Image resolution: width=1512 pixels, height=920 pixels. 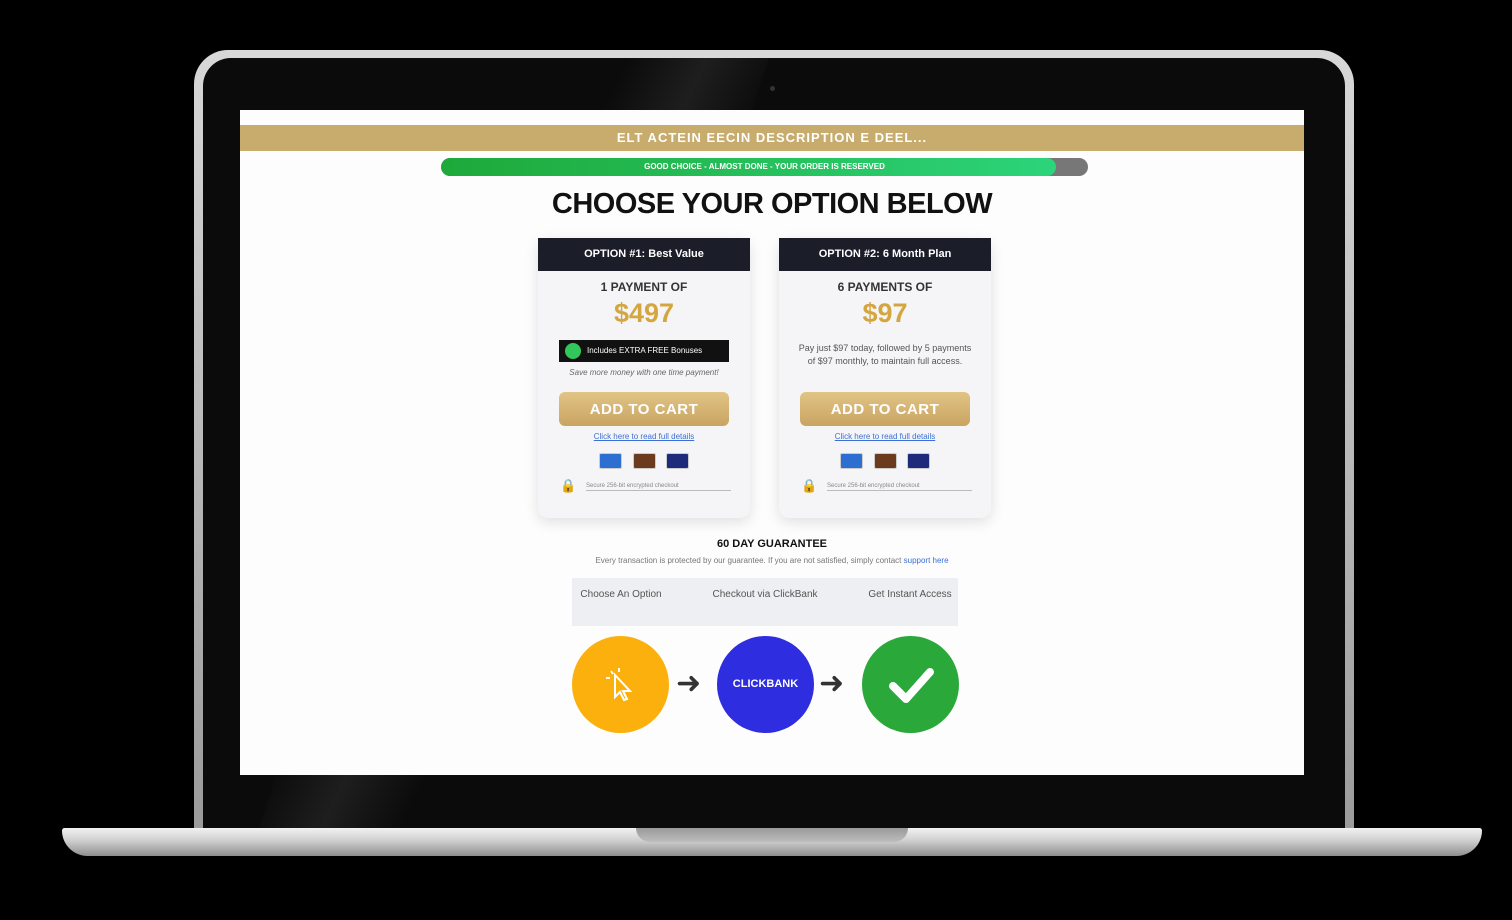 What do you see at coordinates (772, 88) in the screenshot?
I see `webcam-icon` at bounding box center [772, 88].